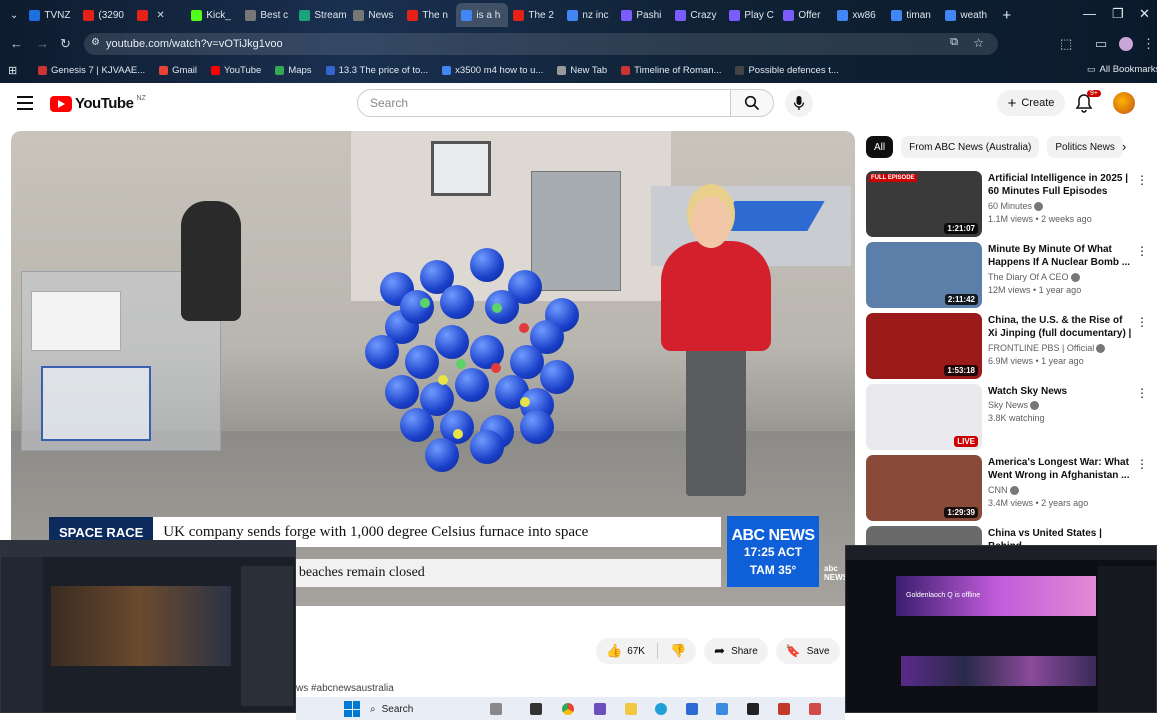  I want to click on search-input: Search, so click(544, 103).